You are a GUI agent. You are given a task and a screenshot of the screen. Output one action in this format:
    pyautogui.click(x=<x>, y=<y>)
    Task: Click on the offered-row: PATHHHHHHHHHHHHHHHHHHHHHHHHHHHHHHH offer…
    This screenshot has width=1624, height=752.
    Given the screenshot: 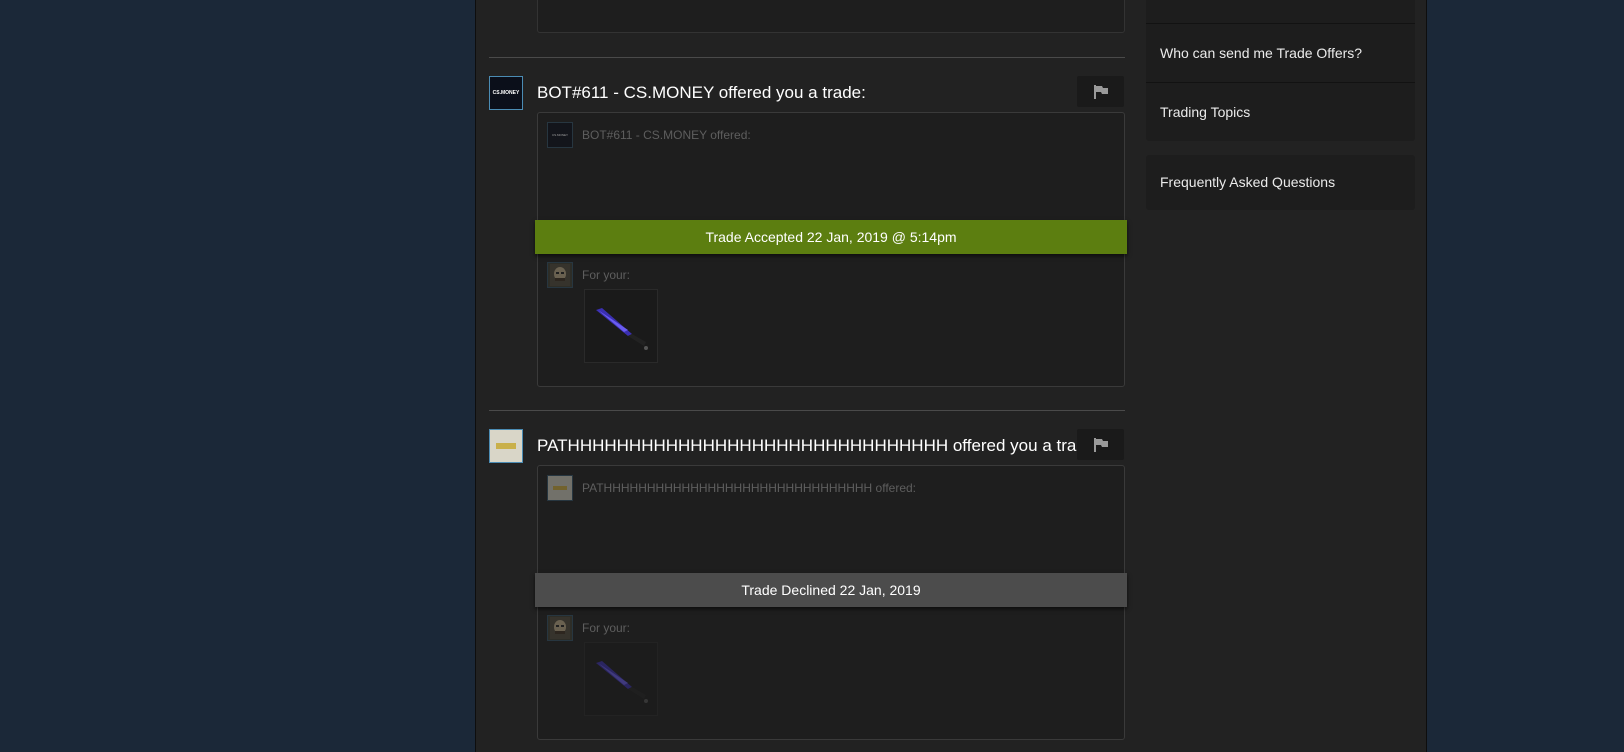 What is the action you would take?
    pyautogui.click(x=731, y=488)
    